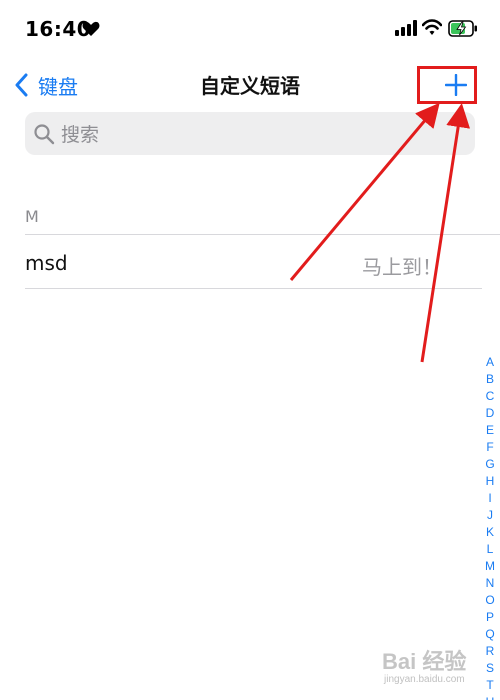 Image resolution: width=500 pixels, height=700 pixels. I want to click on row-shortcut: msd, so click(46, 263).